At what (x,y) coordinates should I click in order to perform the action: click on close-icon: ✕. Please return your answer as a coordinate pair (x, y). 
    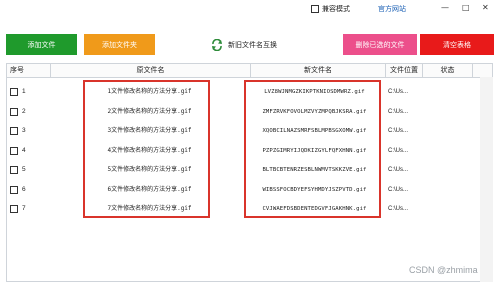
    Looking at the image, I should click on (485, 7).